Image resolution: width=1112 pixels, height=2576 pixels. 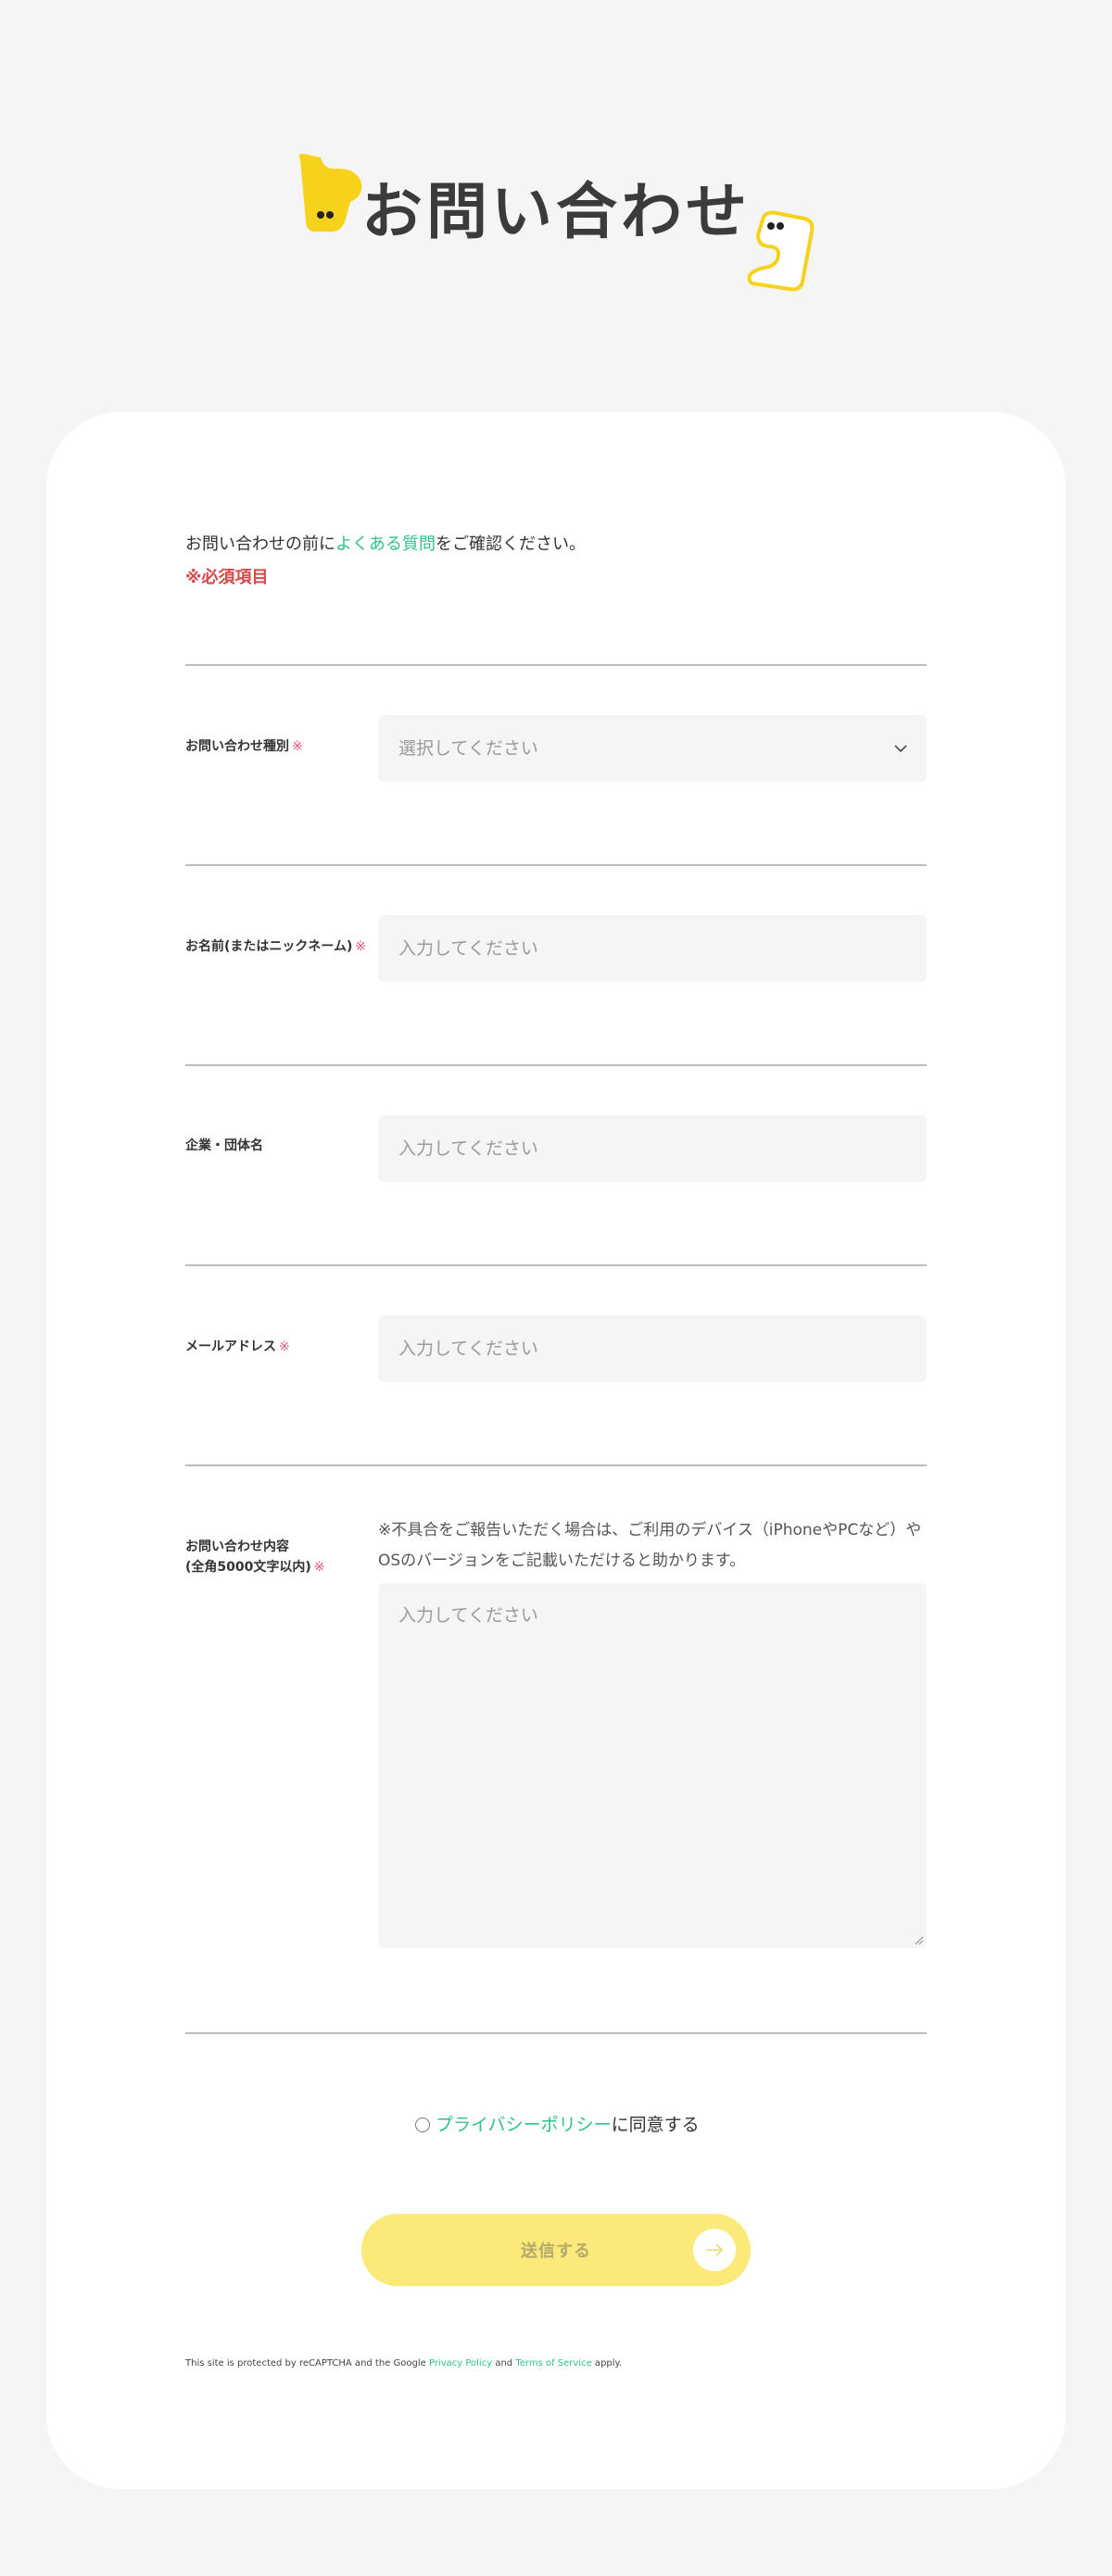 What do you see at coordinates (919, 1940) in the screenshot?
I see `resize-handle-icon` at bounding box center [919, 1940].